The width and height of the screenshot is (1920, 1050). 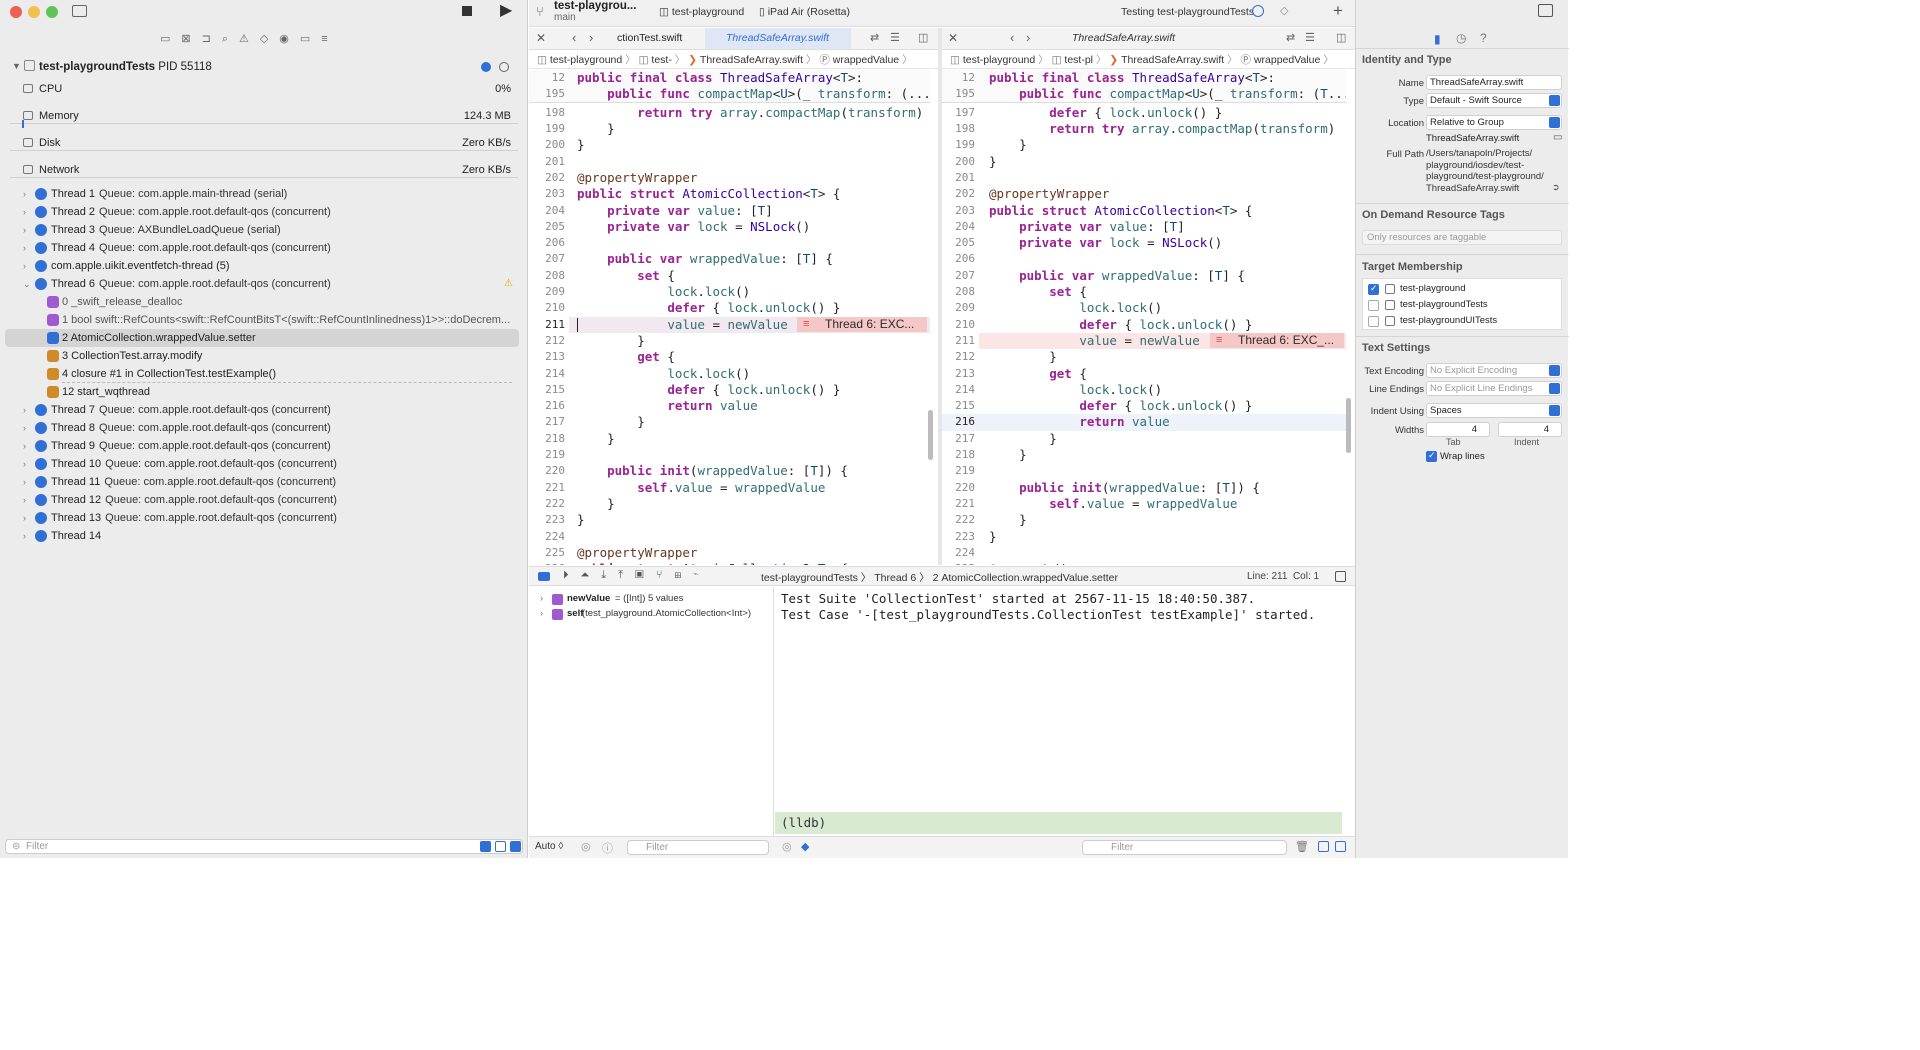 I want to click on gauge-row: CPU 0%, so click(x=264, y=89).